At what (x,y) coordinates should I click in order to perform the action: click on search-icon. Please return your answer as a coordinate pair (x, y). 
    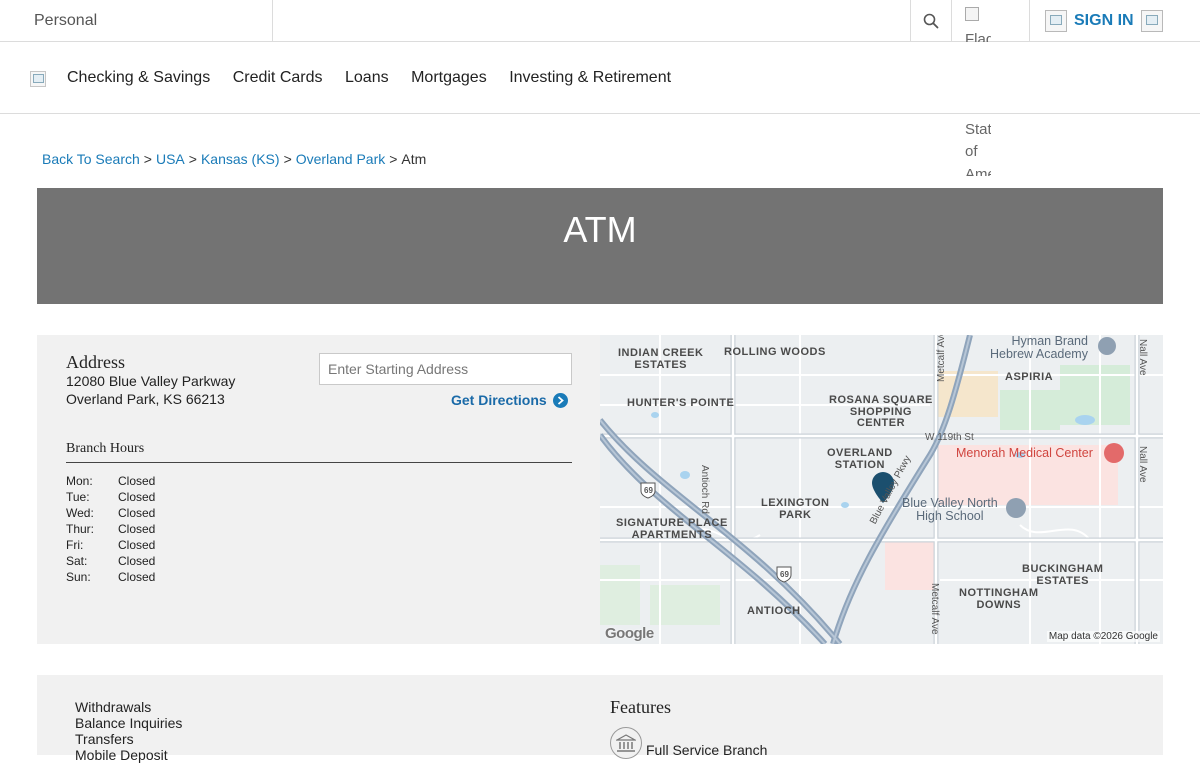
    Looking at the image, I should click on (931, 20).